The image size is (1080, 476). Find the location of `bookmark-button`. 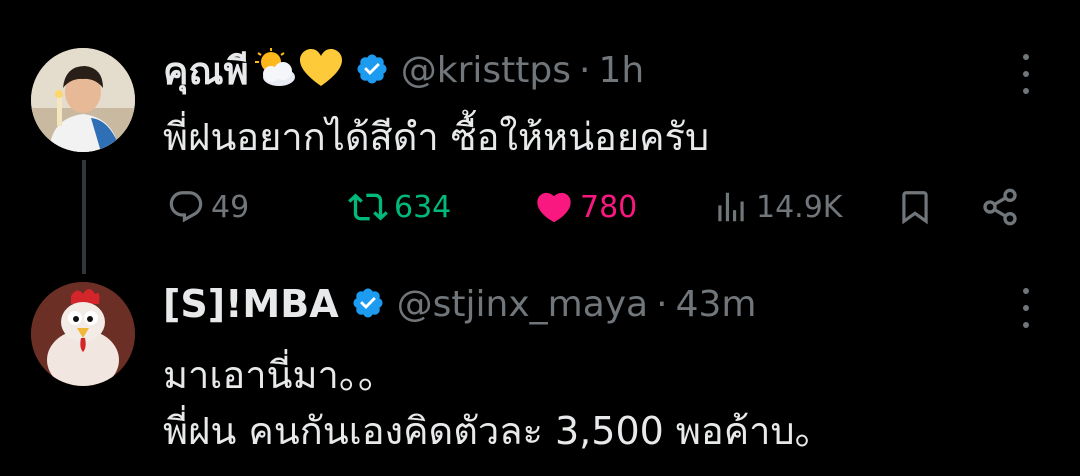

bookmark-button is located at coordinates (915, 207).